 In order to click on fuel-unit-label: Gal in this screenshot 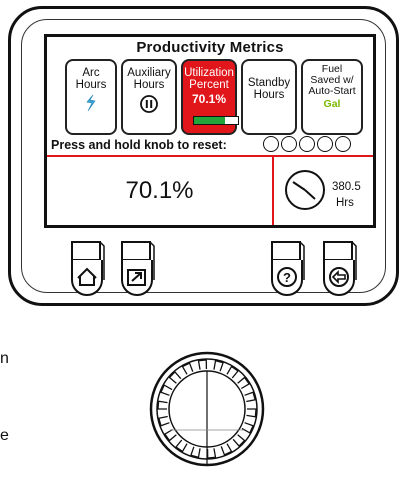, I will do `click(332, 104)`.